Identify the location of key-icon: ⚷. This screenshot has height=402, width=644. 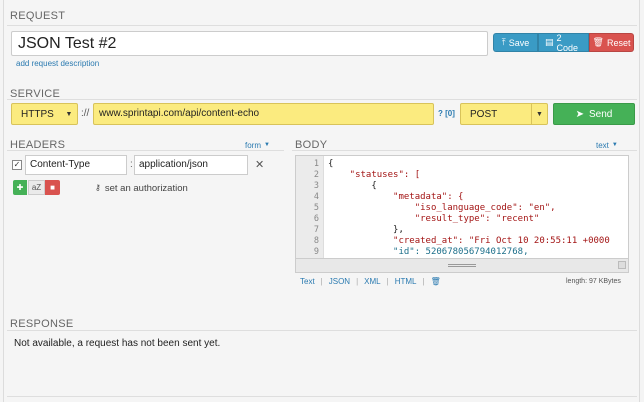
(98, 187).